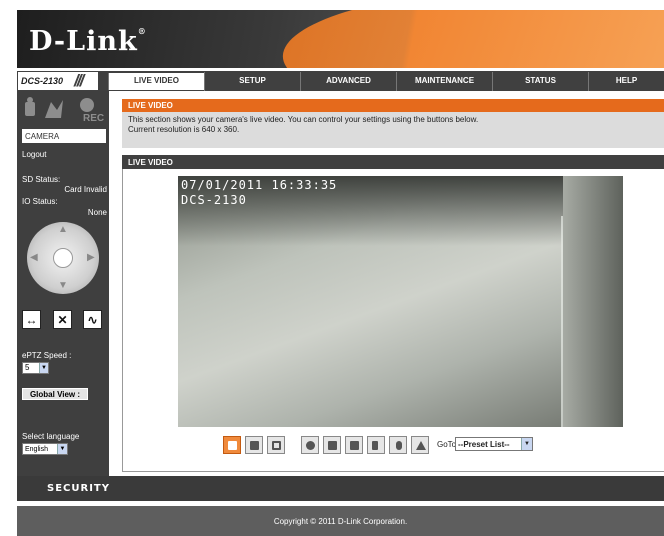 The height and width of the screenshot is (536, 664). Describe the element at coordinates (36, 449) in the screenshot. I see `language-value: English` at that location.